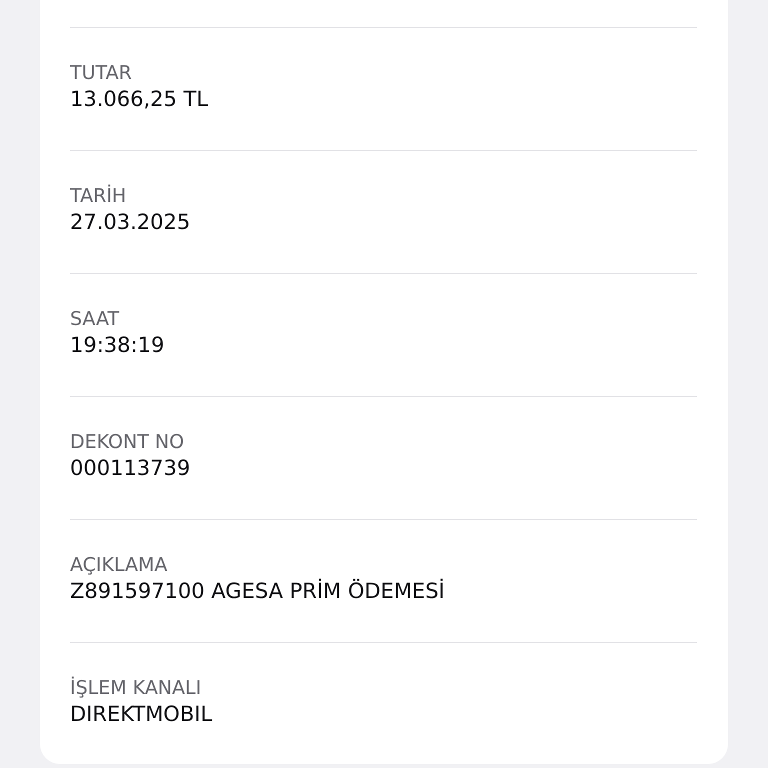 This screenshot has height=768, width=768. What do you see at coordinates (141, 714) in the screenshot?
I see `field-value: DIREKTMOBIL` at bounding box center [141, 714].